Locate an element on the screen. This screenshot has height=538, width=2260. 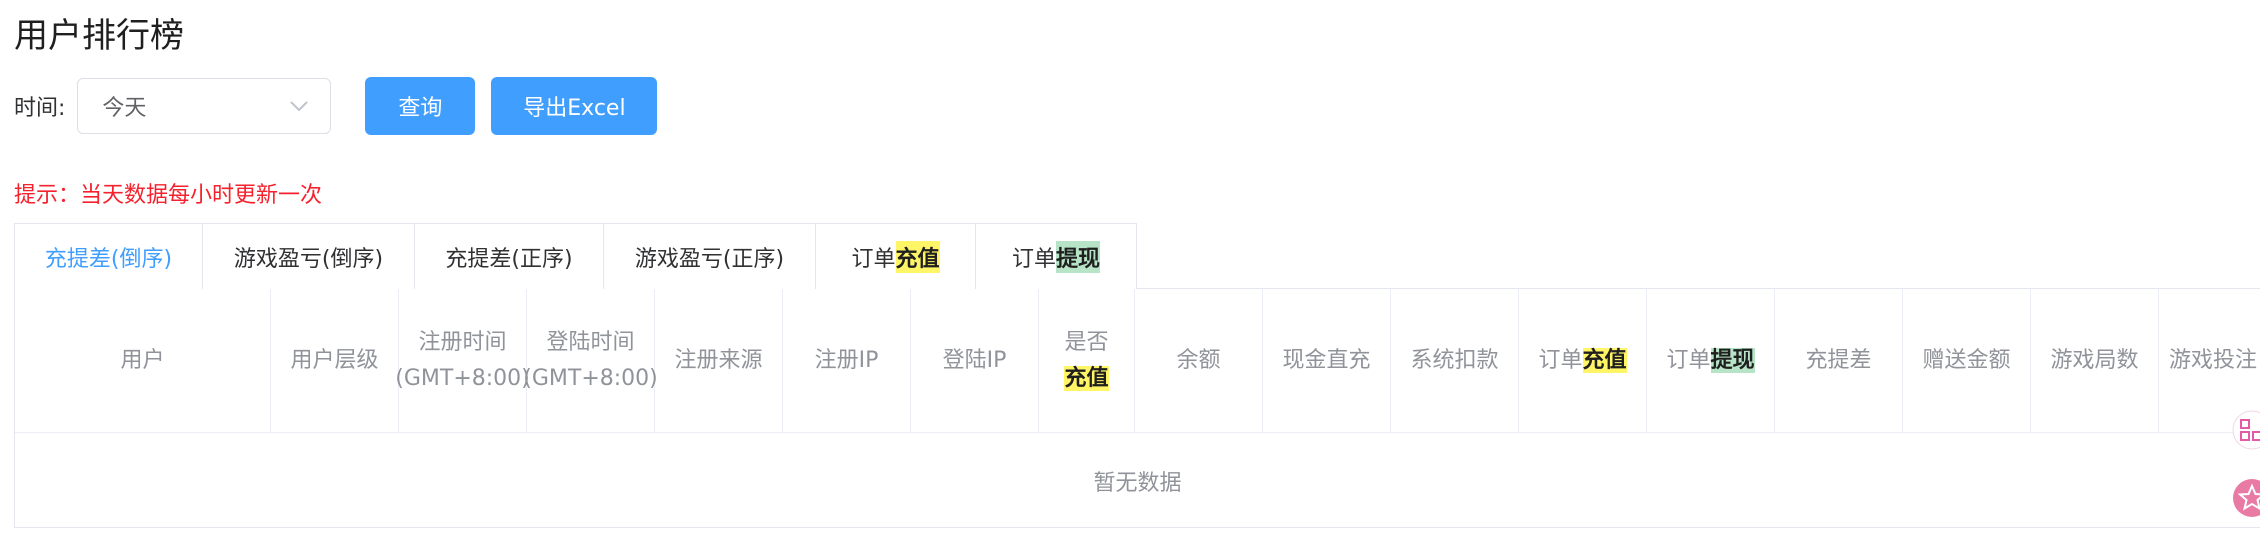
column-header: 余额 is located at coordinates (1199, 360).